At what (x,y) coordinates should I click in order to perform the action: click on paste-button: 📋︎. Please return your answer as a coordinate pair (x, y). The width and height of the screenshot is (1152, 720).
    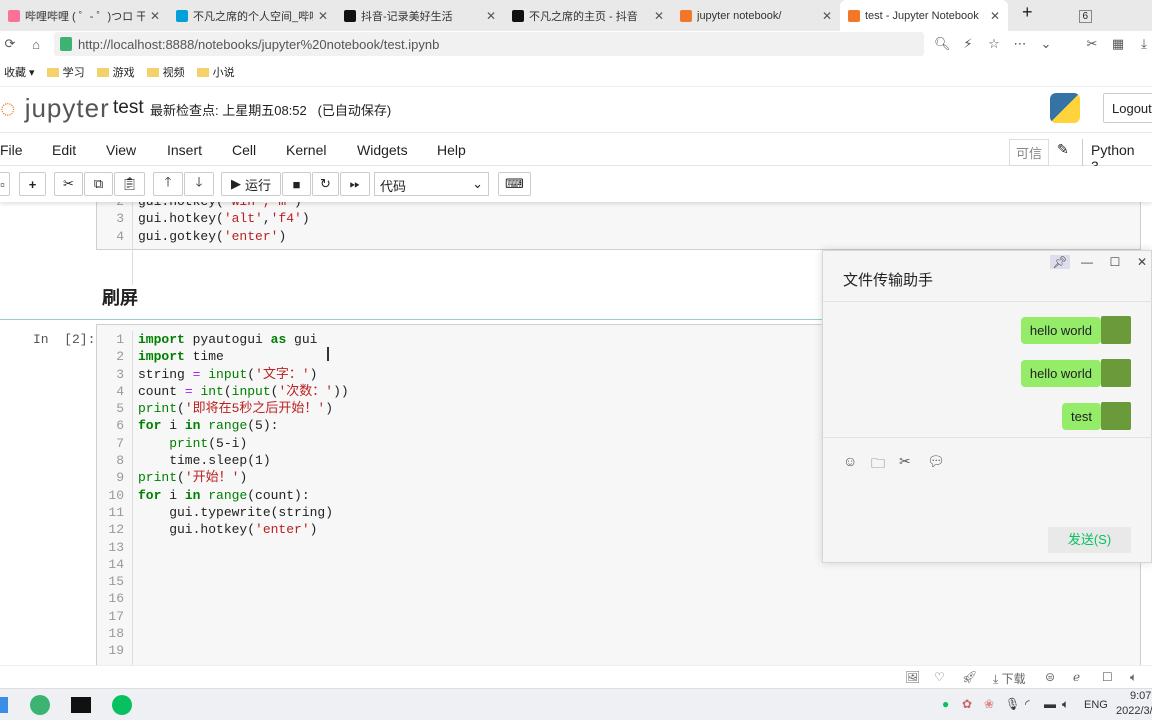
    Looking at the image, I should click on (129, 184).